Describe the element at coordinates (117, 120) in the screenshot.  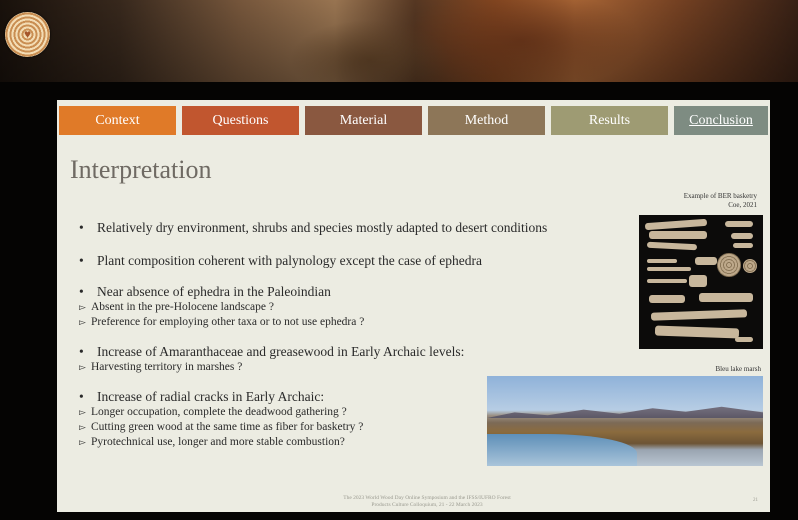
I see `tab-context: Context` at that location.